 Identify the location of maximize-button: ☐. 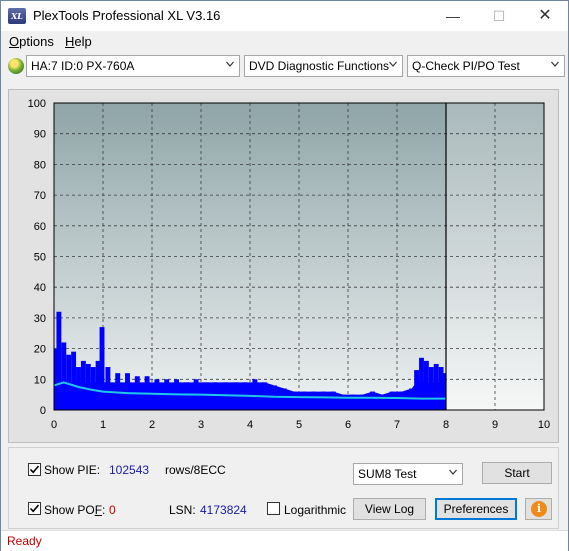
(499, 16).